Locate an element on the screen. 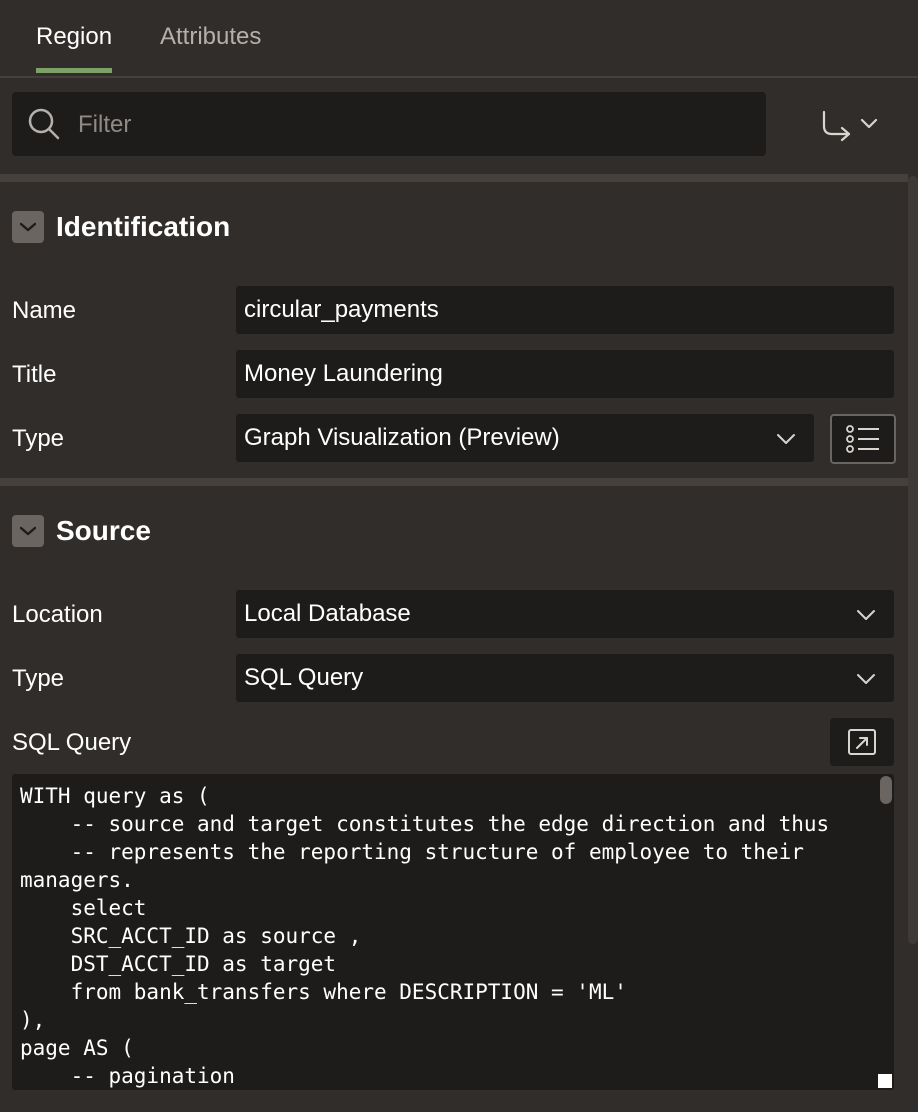 The height and width of the screenshot is (1112, 918). title-value: Money Laundering is located at coordinates (343, 373).